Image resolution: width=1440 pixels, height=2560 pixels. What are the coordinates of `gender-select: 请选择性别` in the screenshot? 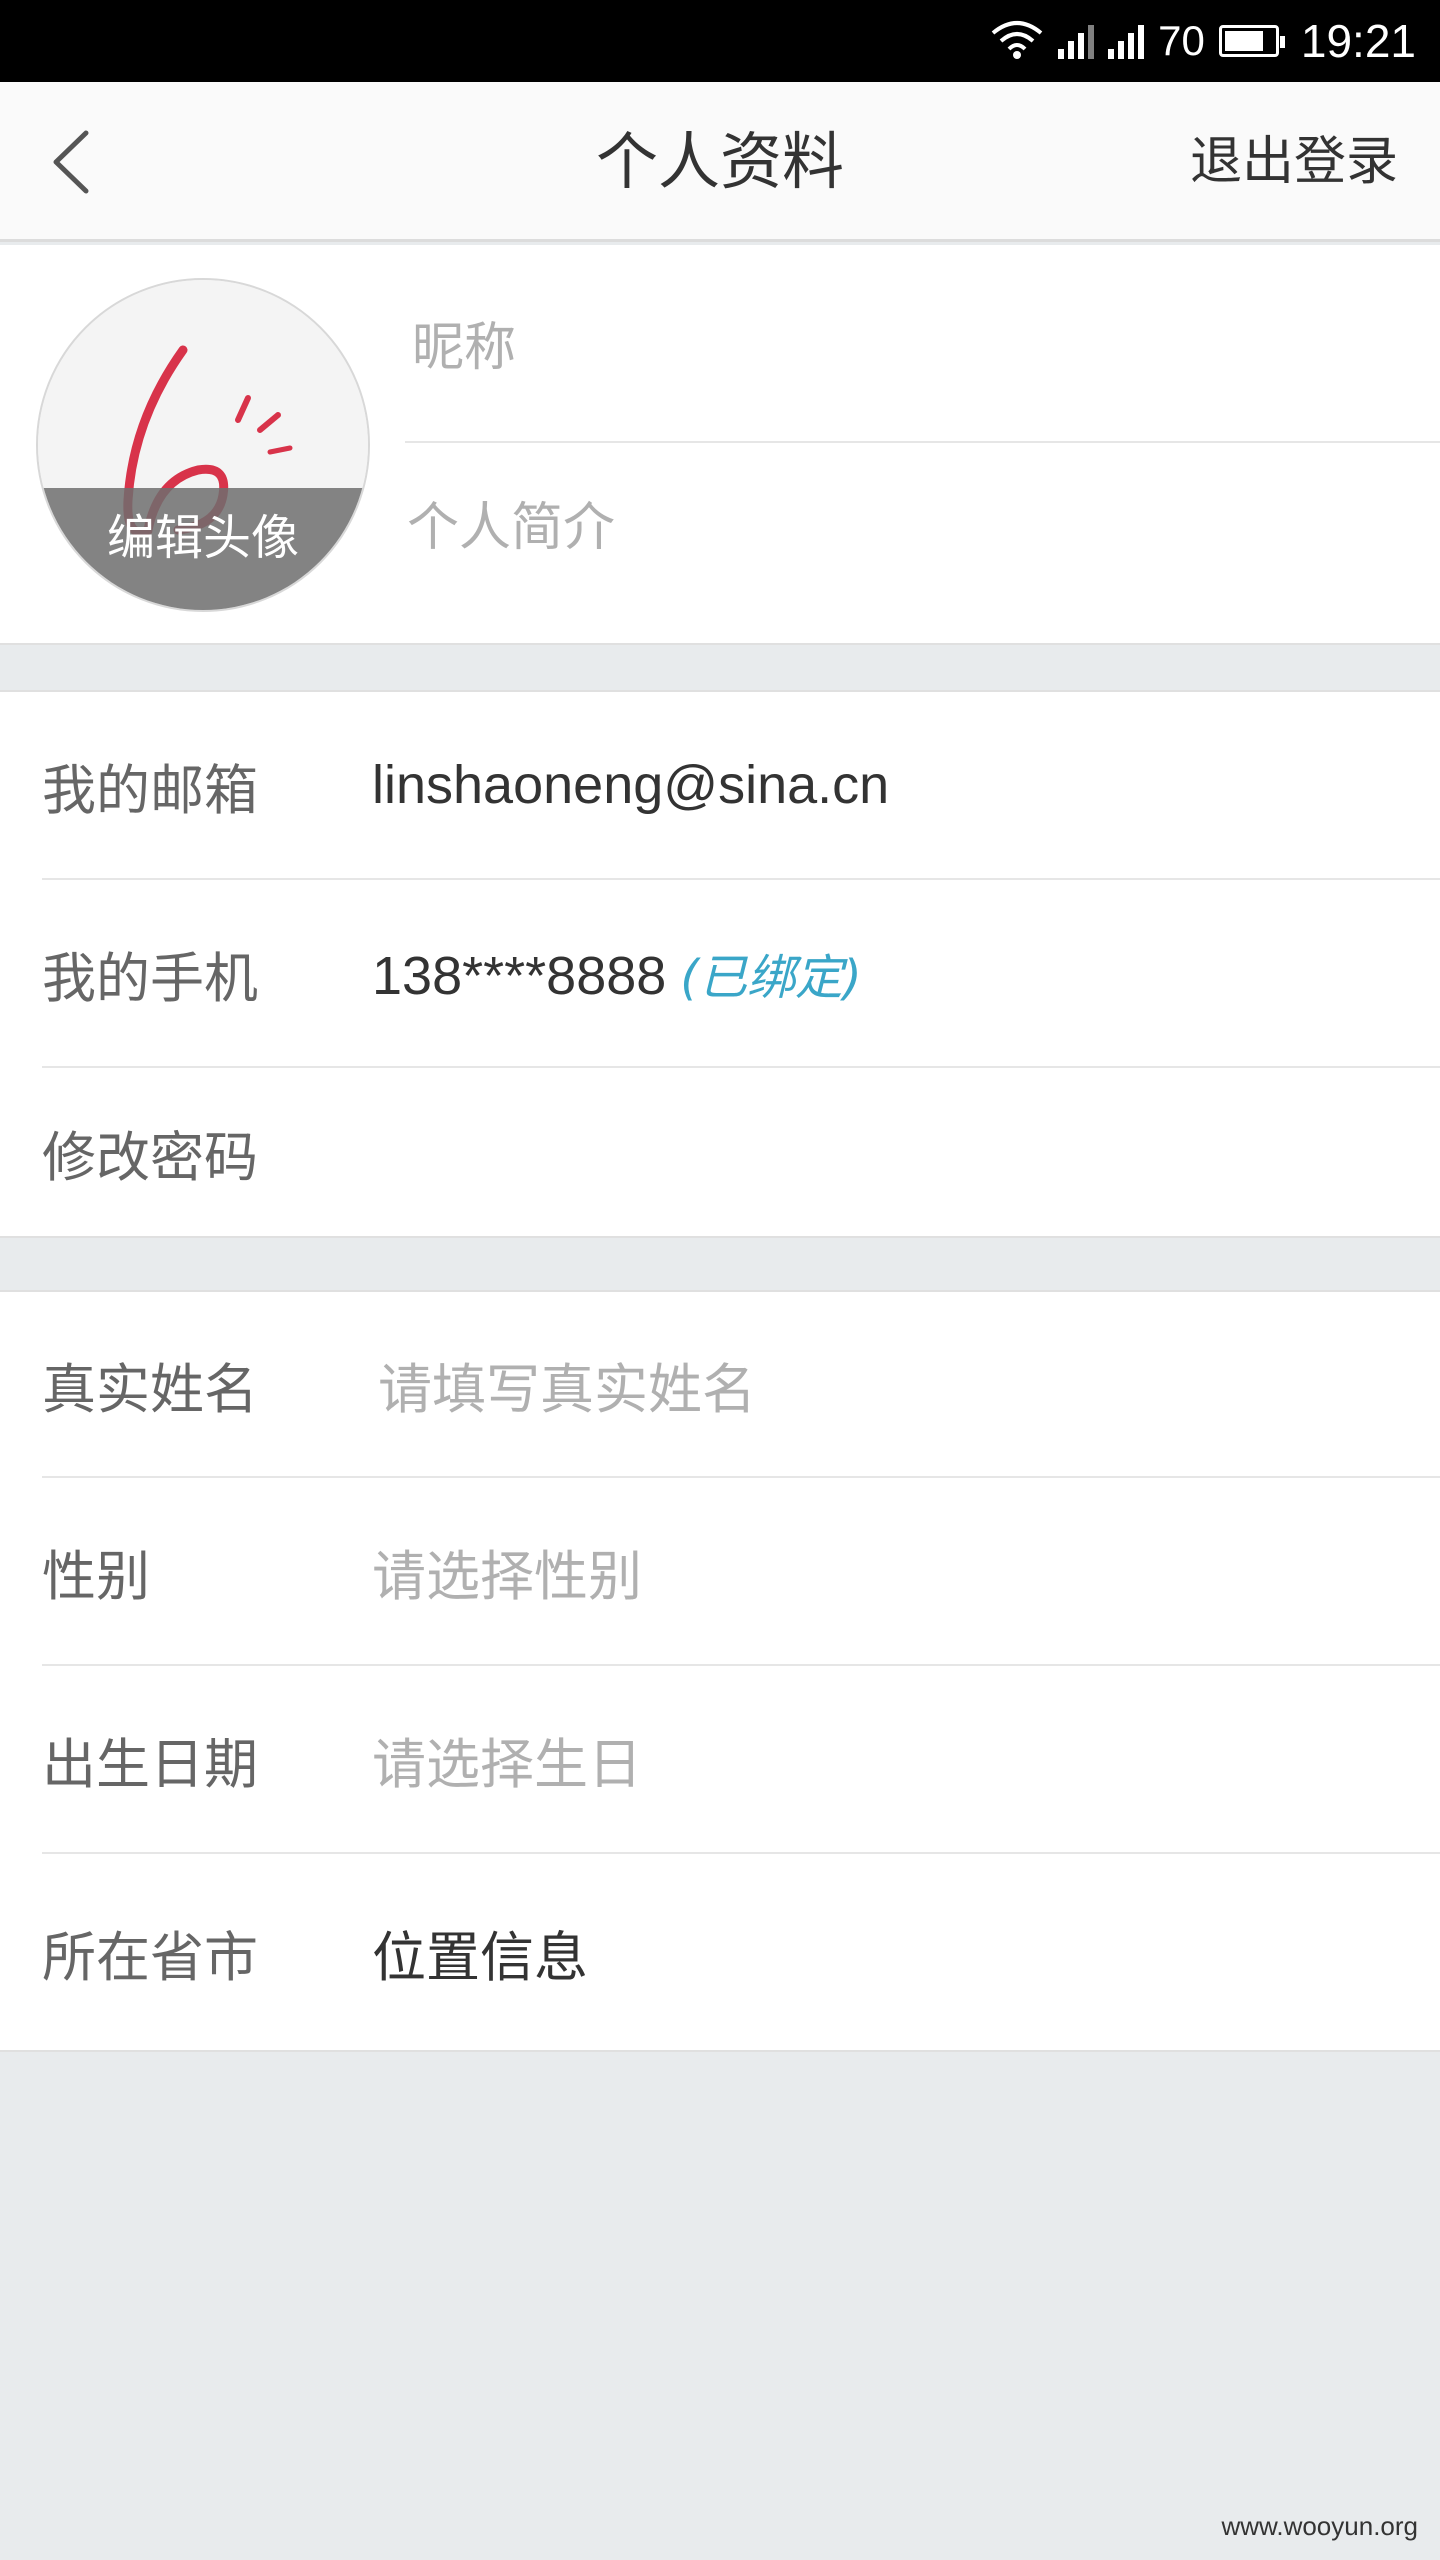 It's located at (507, 1571).